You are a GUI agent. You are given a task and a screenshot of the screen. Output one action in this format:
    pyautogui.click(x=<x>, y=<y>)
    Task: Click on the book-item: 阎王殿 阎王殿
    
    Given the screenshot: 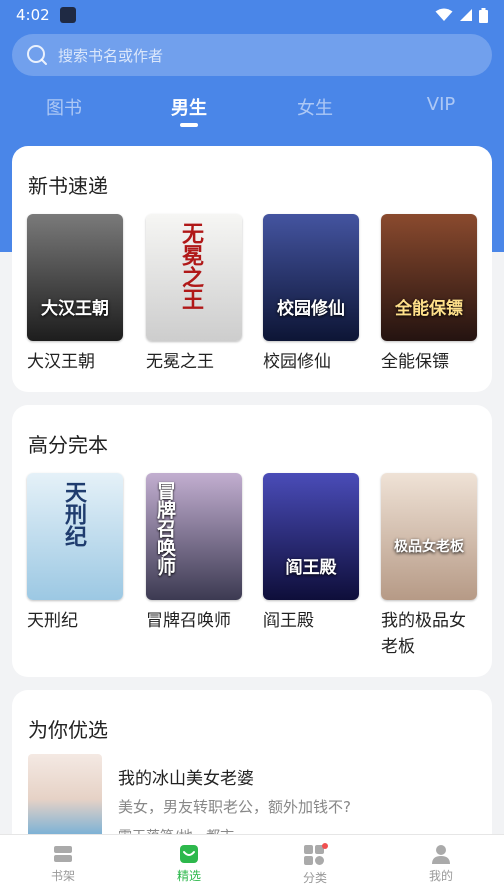 What is the action you would take?
    pyautogui.click(x=311, y=553)
    